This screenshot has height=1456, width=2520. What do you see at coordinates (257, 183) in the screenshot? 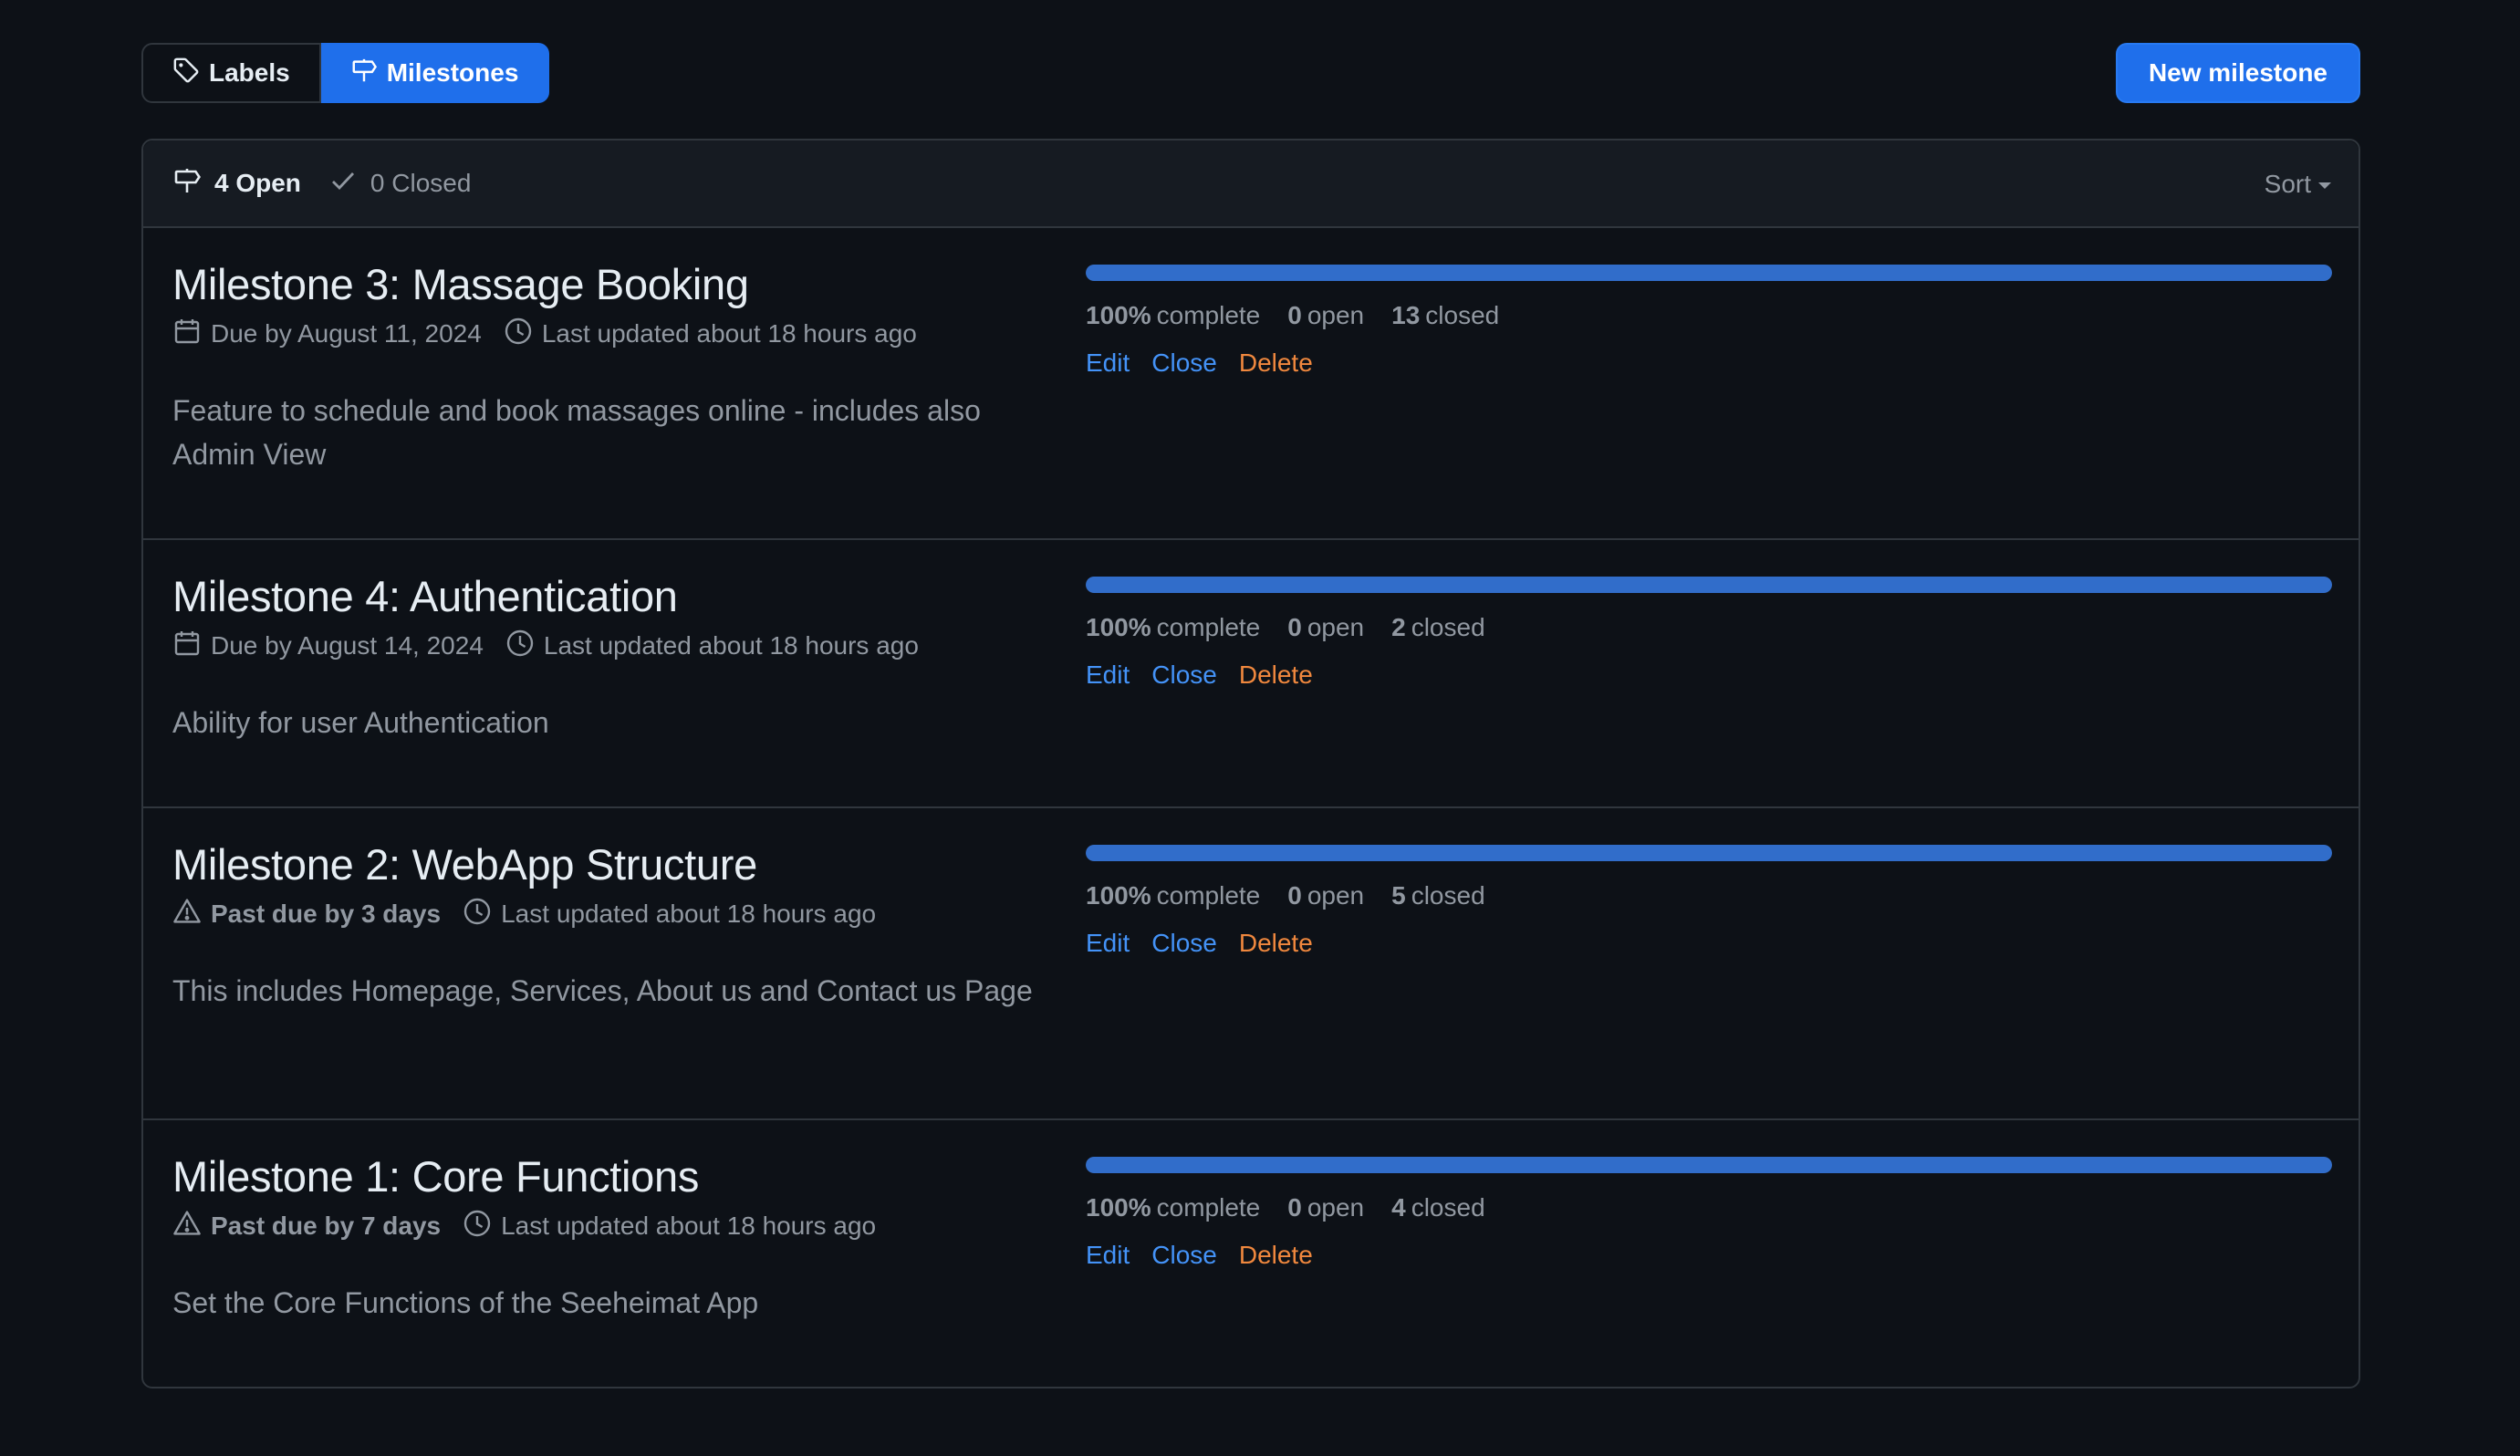
I see `open-count-label: 4 Open` at bounding box center [257, 183].